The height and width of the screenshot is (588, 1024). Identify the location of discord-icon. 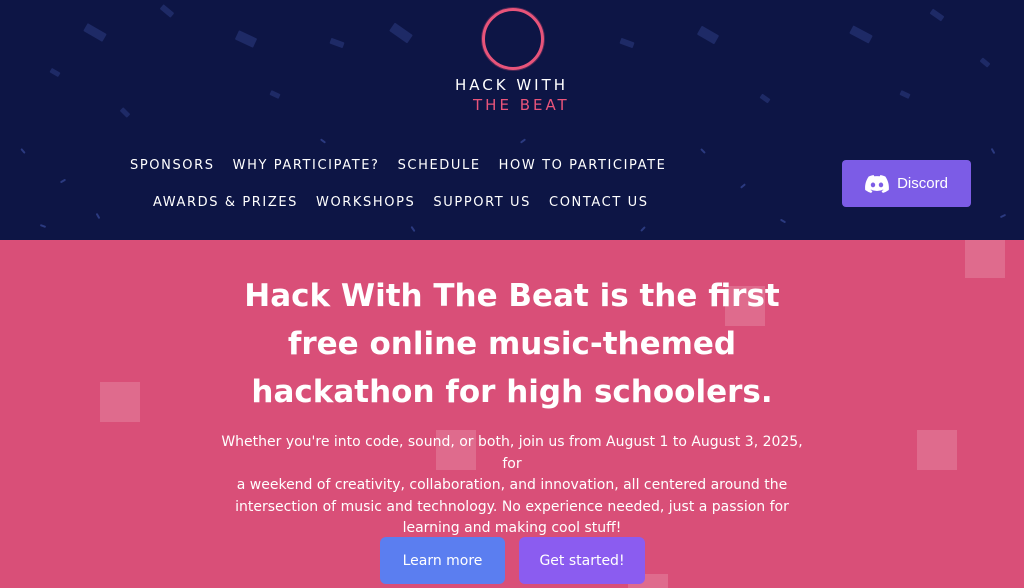
(877, 183).